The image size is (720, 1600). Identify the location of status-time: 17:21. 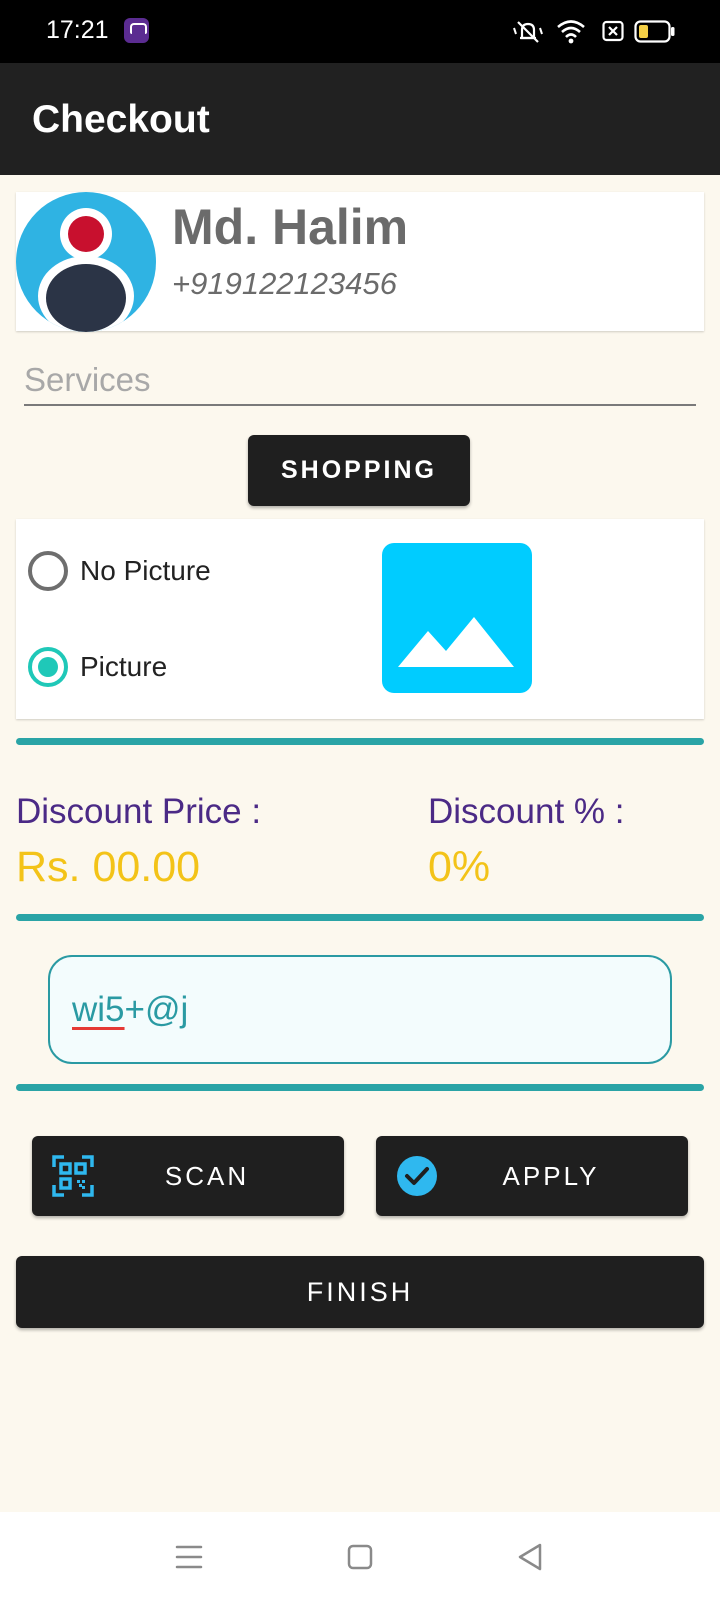
(77, 30).